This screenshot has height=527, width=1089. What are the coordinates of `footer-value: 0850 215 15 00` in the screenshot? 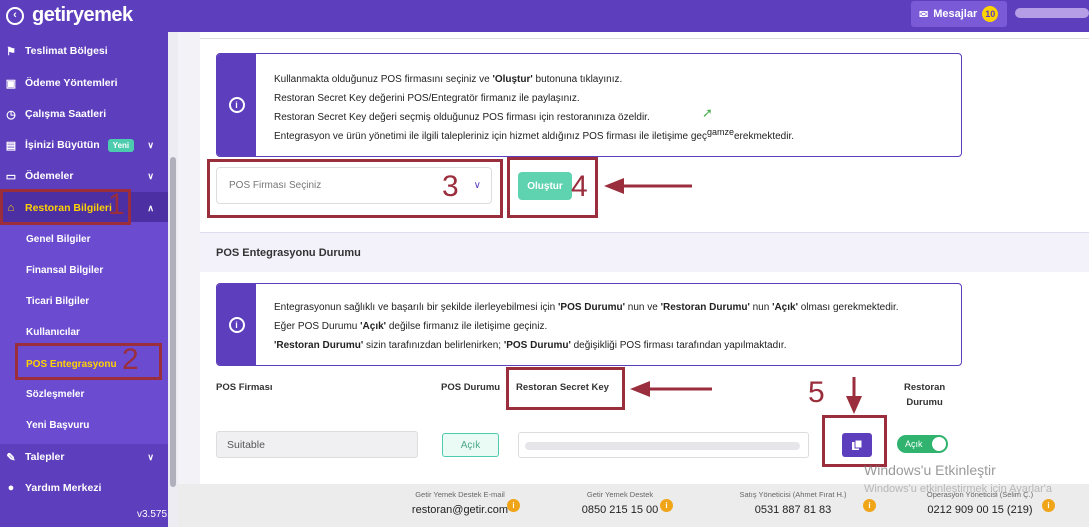 It's located at (620, 510).